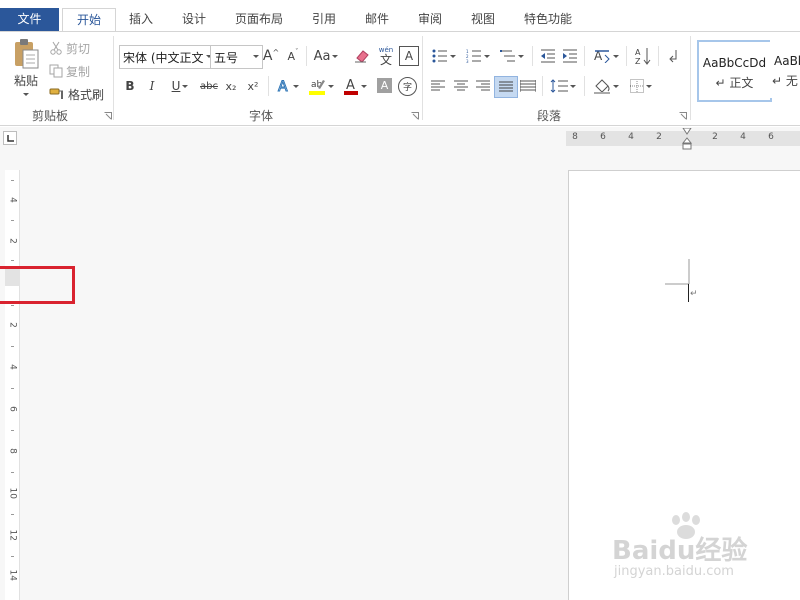  I want to click on tab-design: 设计, so click(194, 19).